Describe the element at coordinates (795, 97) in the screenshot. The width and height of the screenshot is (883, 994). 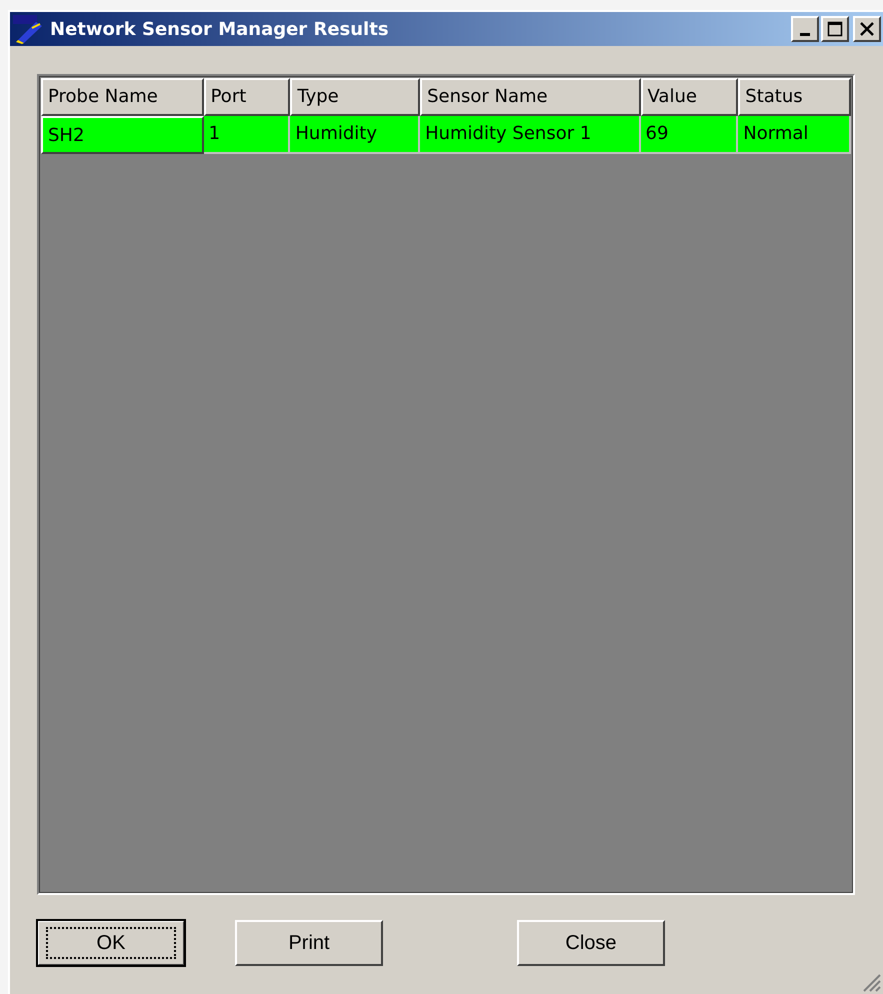
I see `column-header: Status` at that location.